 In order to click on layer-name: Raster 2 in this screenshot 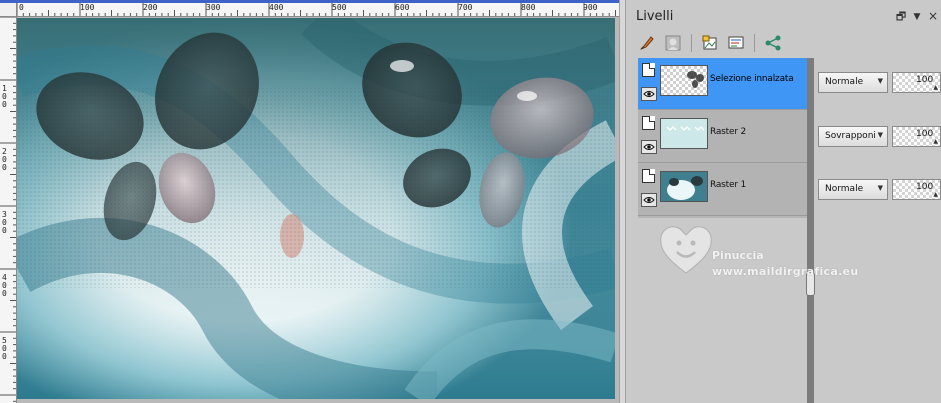, I will do `click(728, 132)`.